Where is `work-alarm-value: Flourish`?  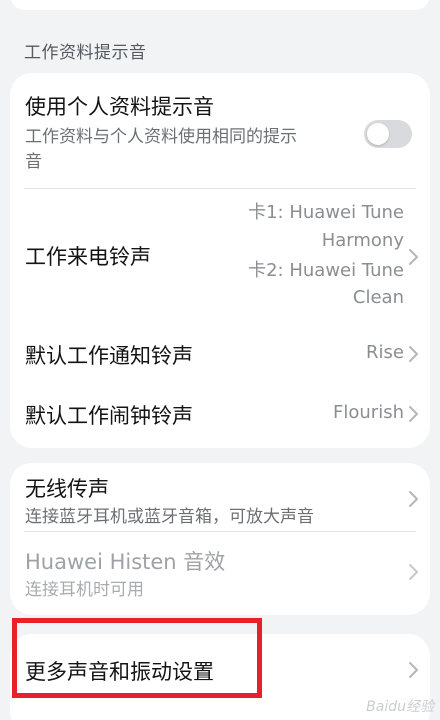 work-alarm-value: Flourish is located at coordinates (368, 412).